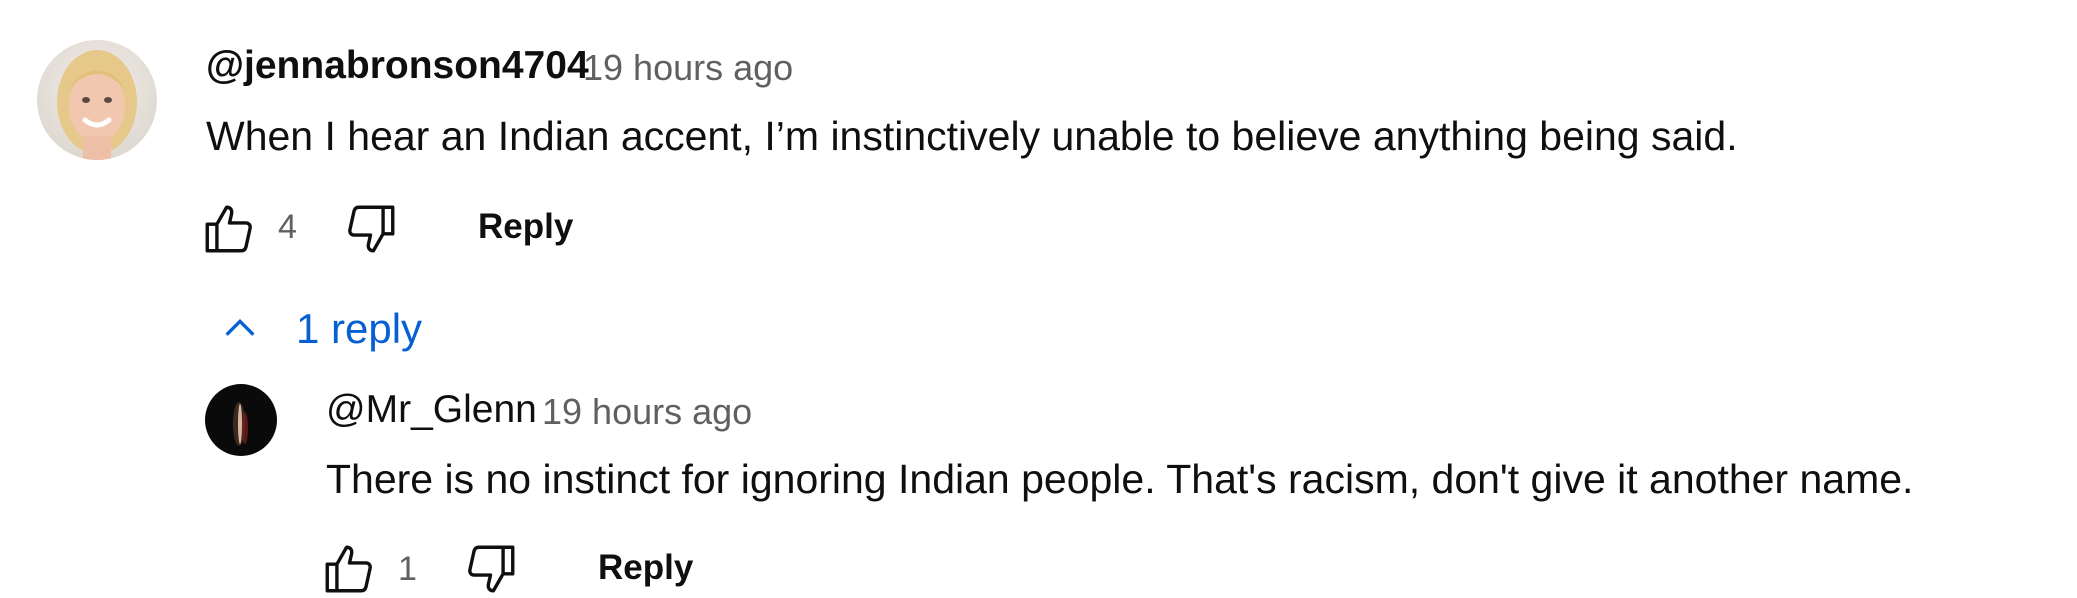 The height and width of the screenshot is (598, 2077). I want to click on reply-avatar, so click(241, 420).